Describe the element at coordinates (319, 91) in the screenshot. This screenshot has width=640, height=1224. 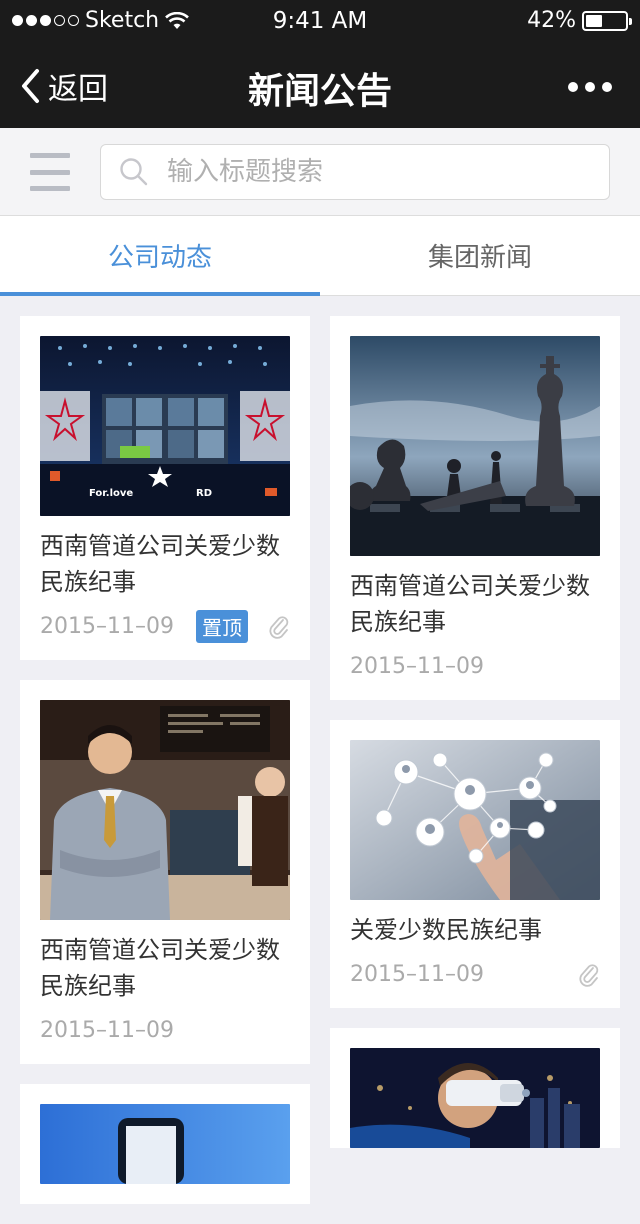
I see `page-title: 新闻公告` at that location.